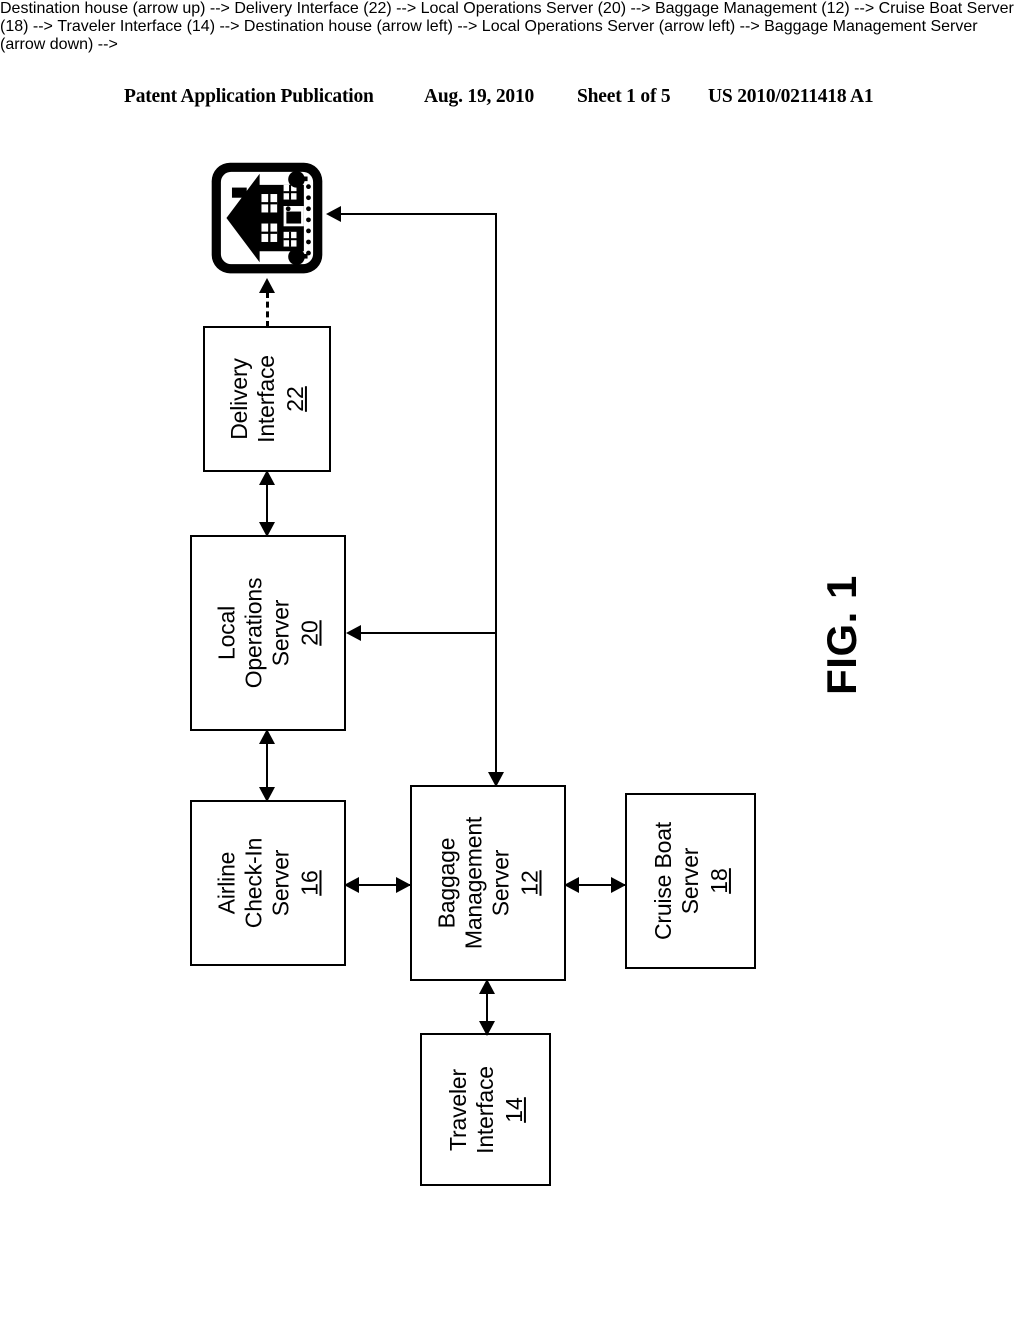  What do you see at coordinates (309, 883) in the screenshot?
I see `node-airline-checkin-server-ref: 16` at bounding box center [309, 883].